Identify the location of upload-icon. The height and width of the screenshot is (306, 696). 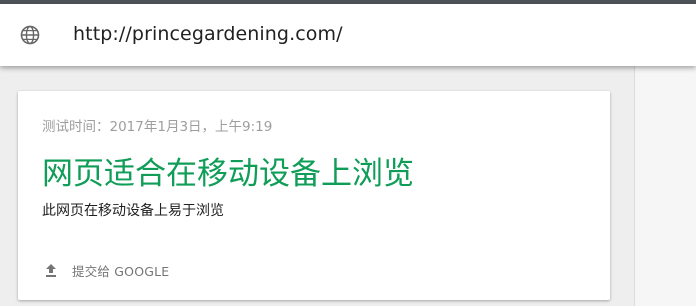
(51, 270).